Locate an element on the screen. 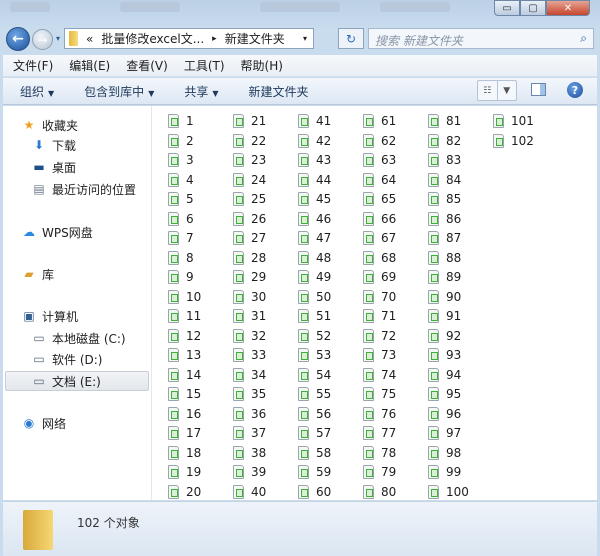  file-item: 75 is located at coordinates (379, 394).